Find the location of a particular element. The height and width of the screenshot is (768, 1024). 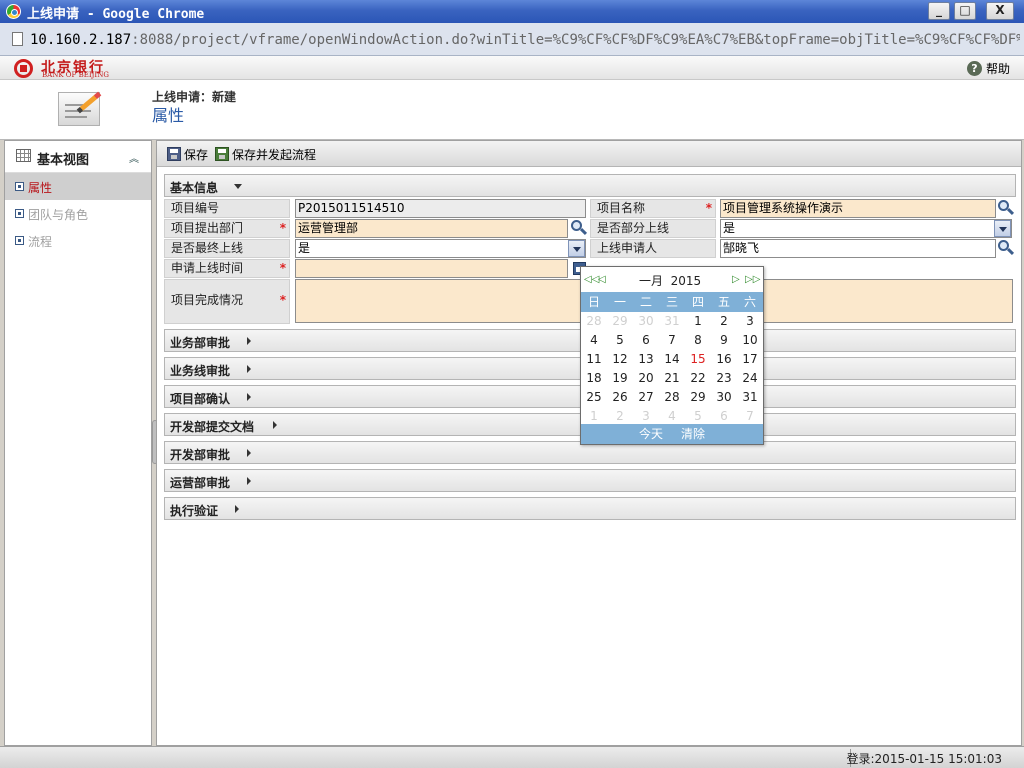

section-basic-info: 基本信息 is located at coordinates (590, 185).